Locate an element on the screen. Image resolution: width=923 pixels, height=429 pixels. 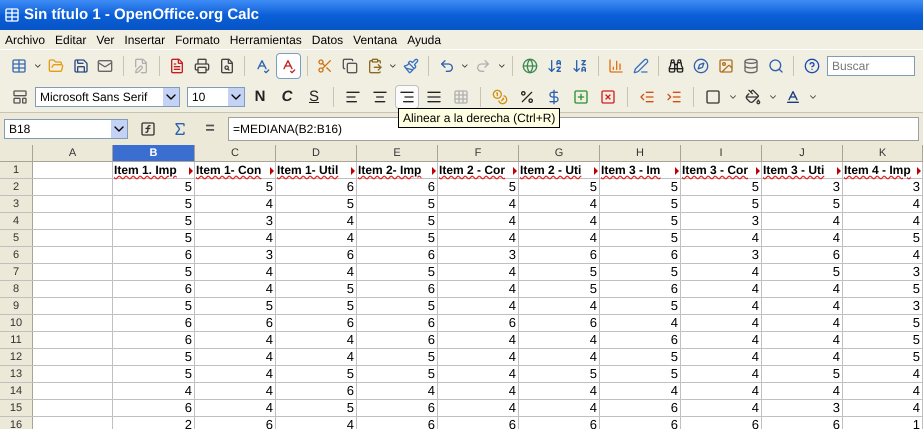
header-cell-text: Item 1- Con is located at coordinates (228, 170).